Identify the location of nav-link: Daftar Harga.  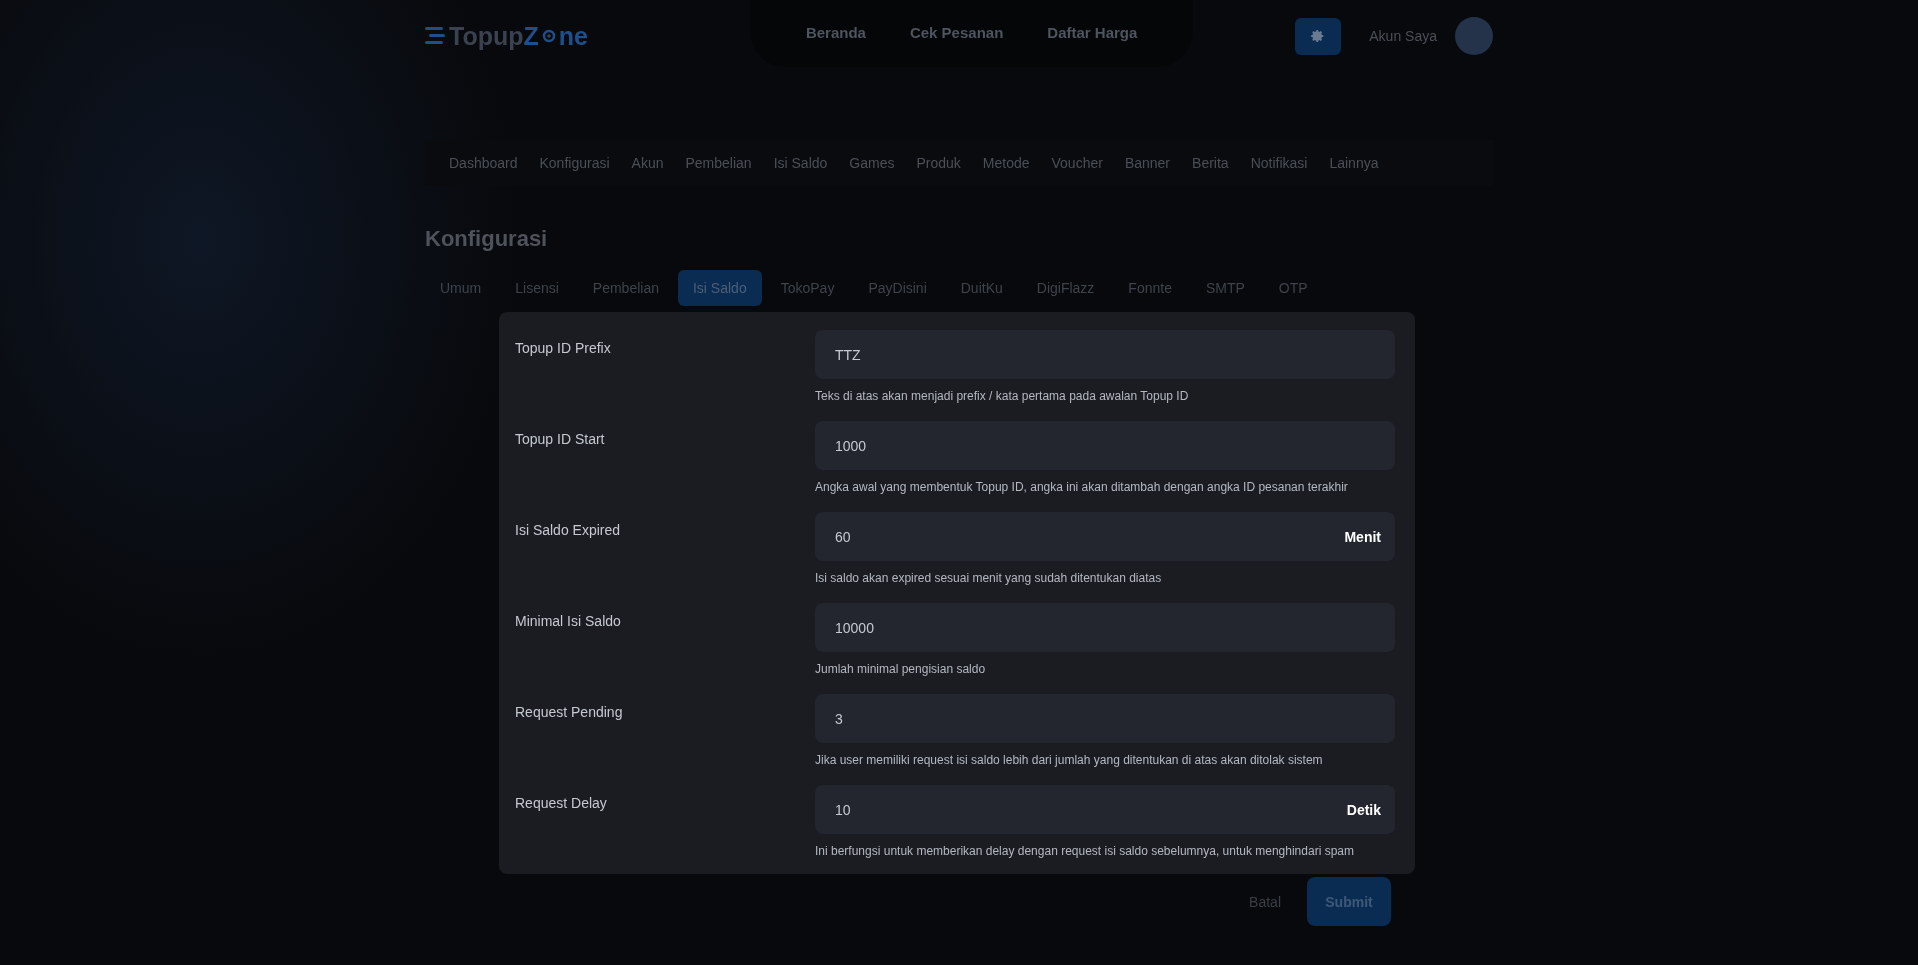
(1092, 32).